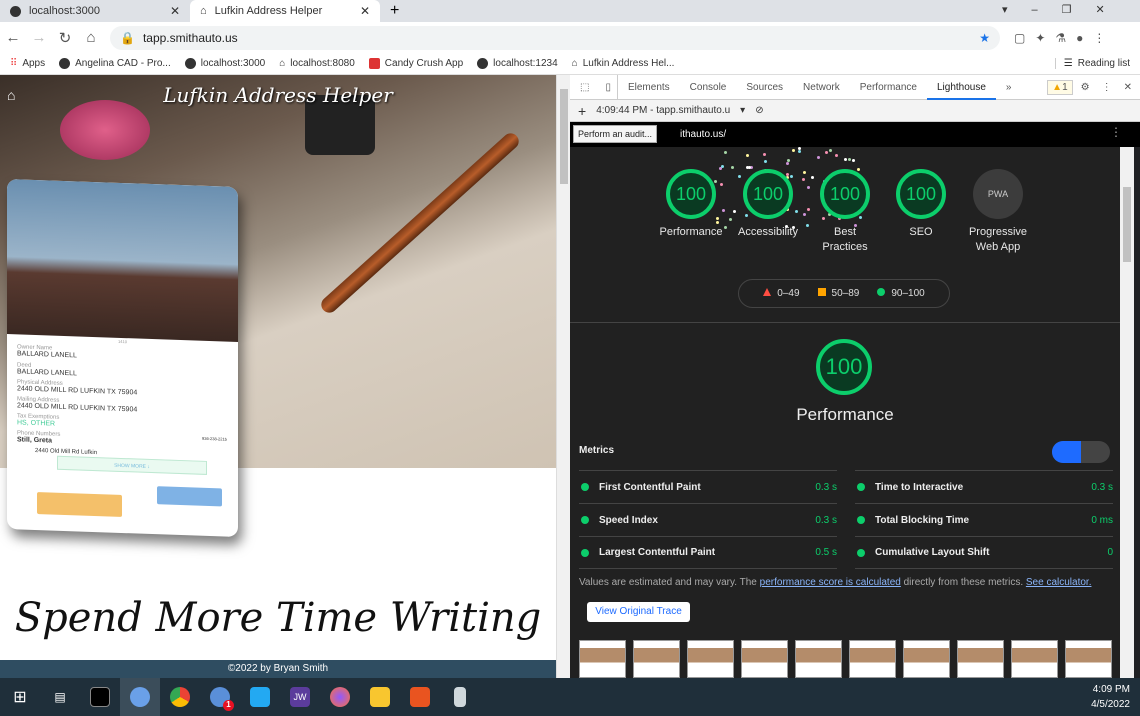  I want to click on settings-gear-icon: ⚙, so click(1085, 87).